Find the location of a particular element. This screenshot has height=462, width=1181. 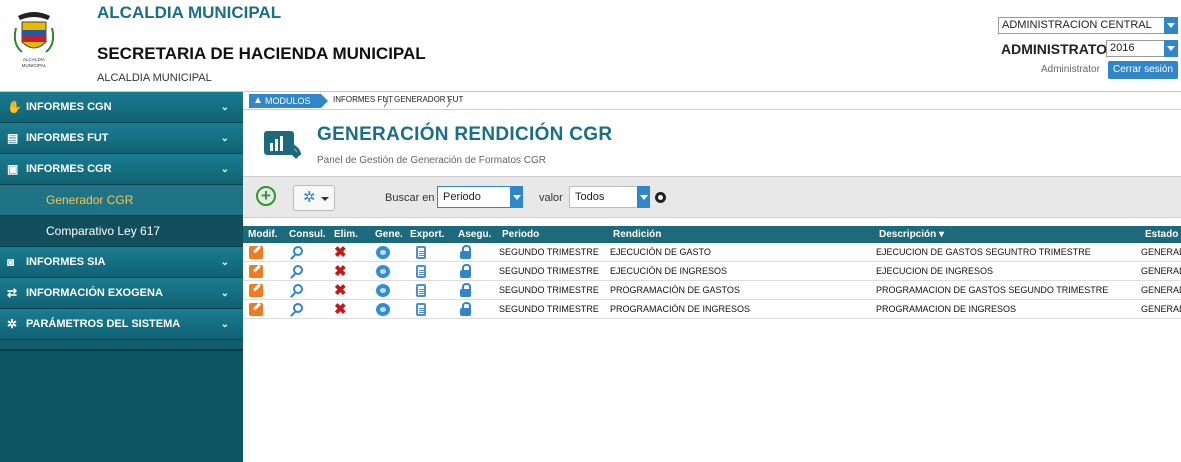

col-consul: Consul. is located at coordinates (307, 234).